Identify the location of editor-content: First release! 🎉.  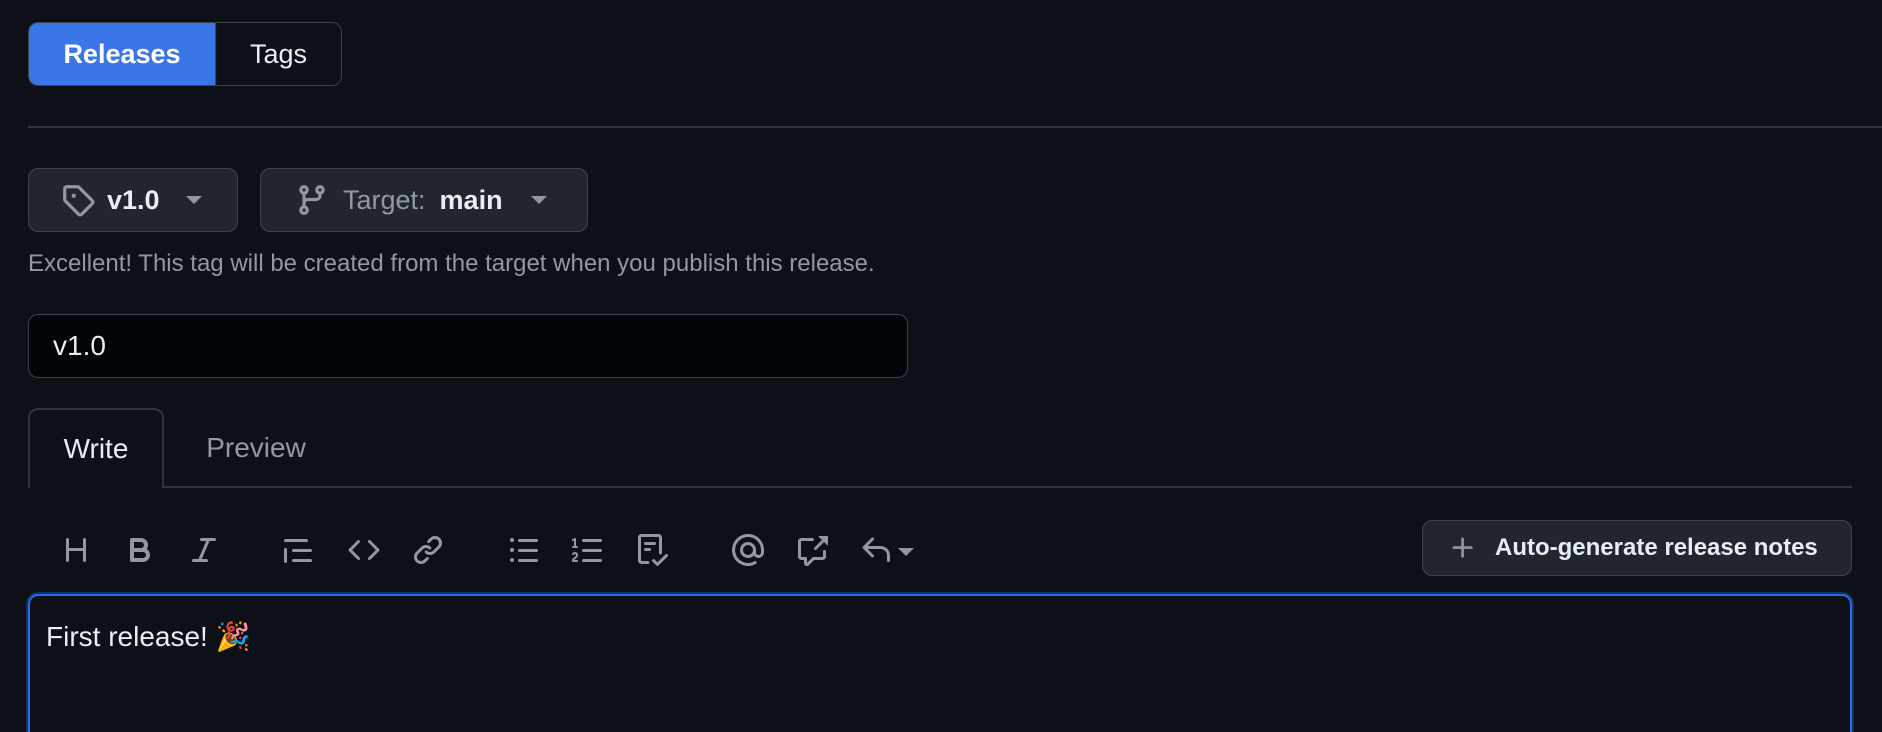
(148, 636).